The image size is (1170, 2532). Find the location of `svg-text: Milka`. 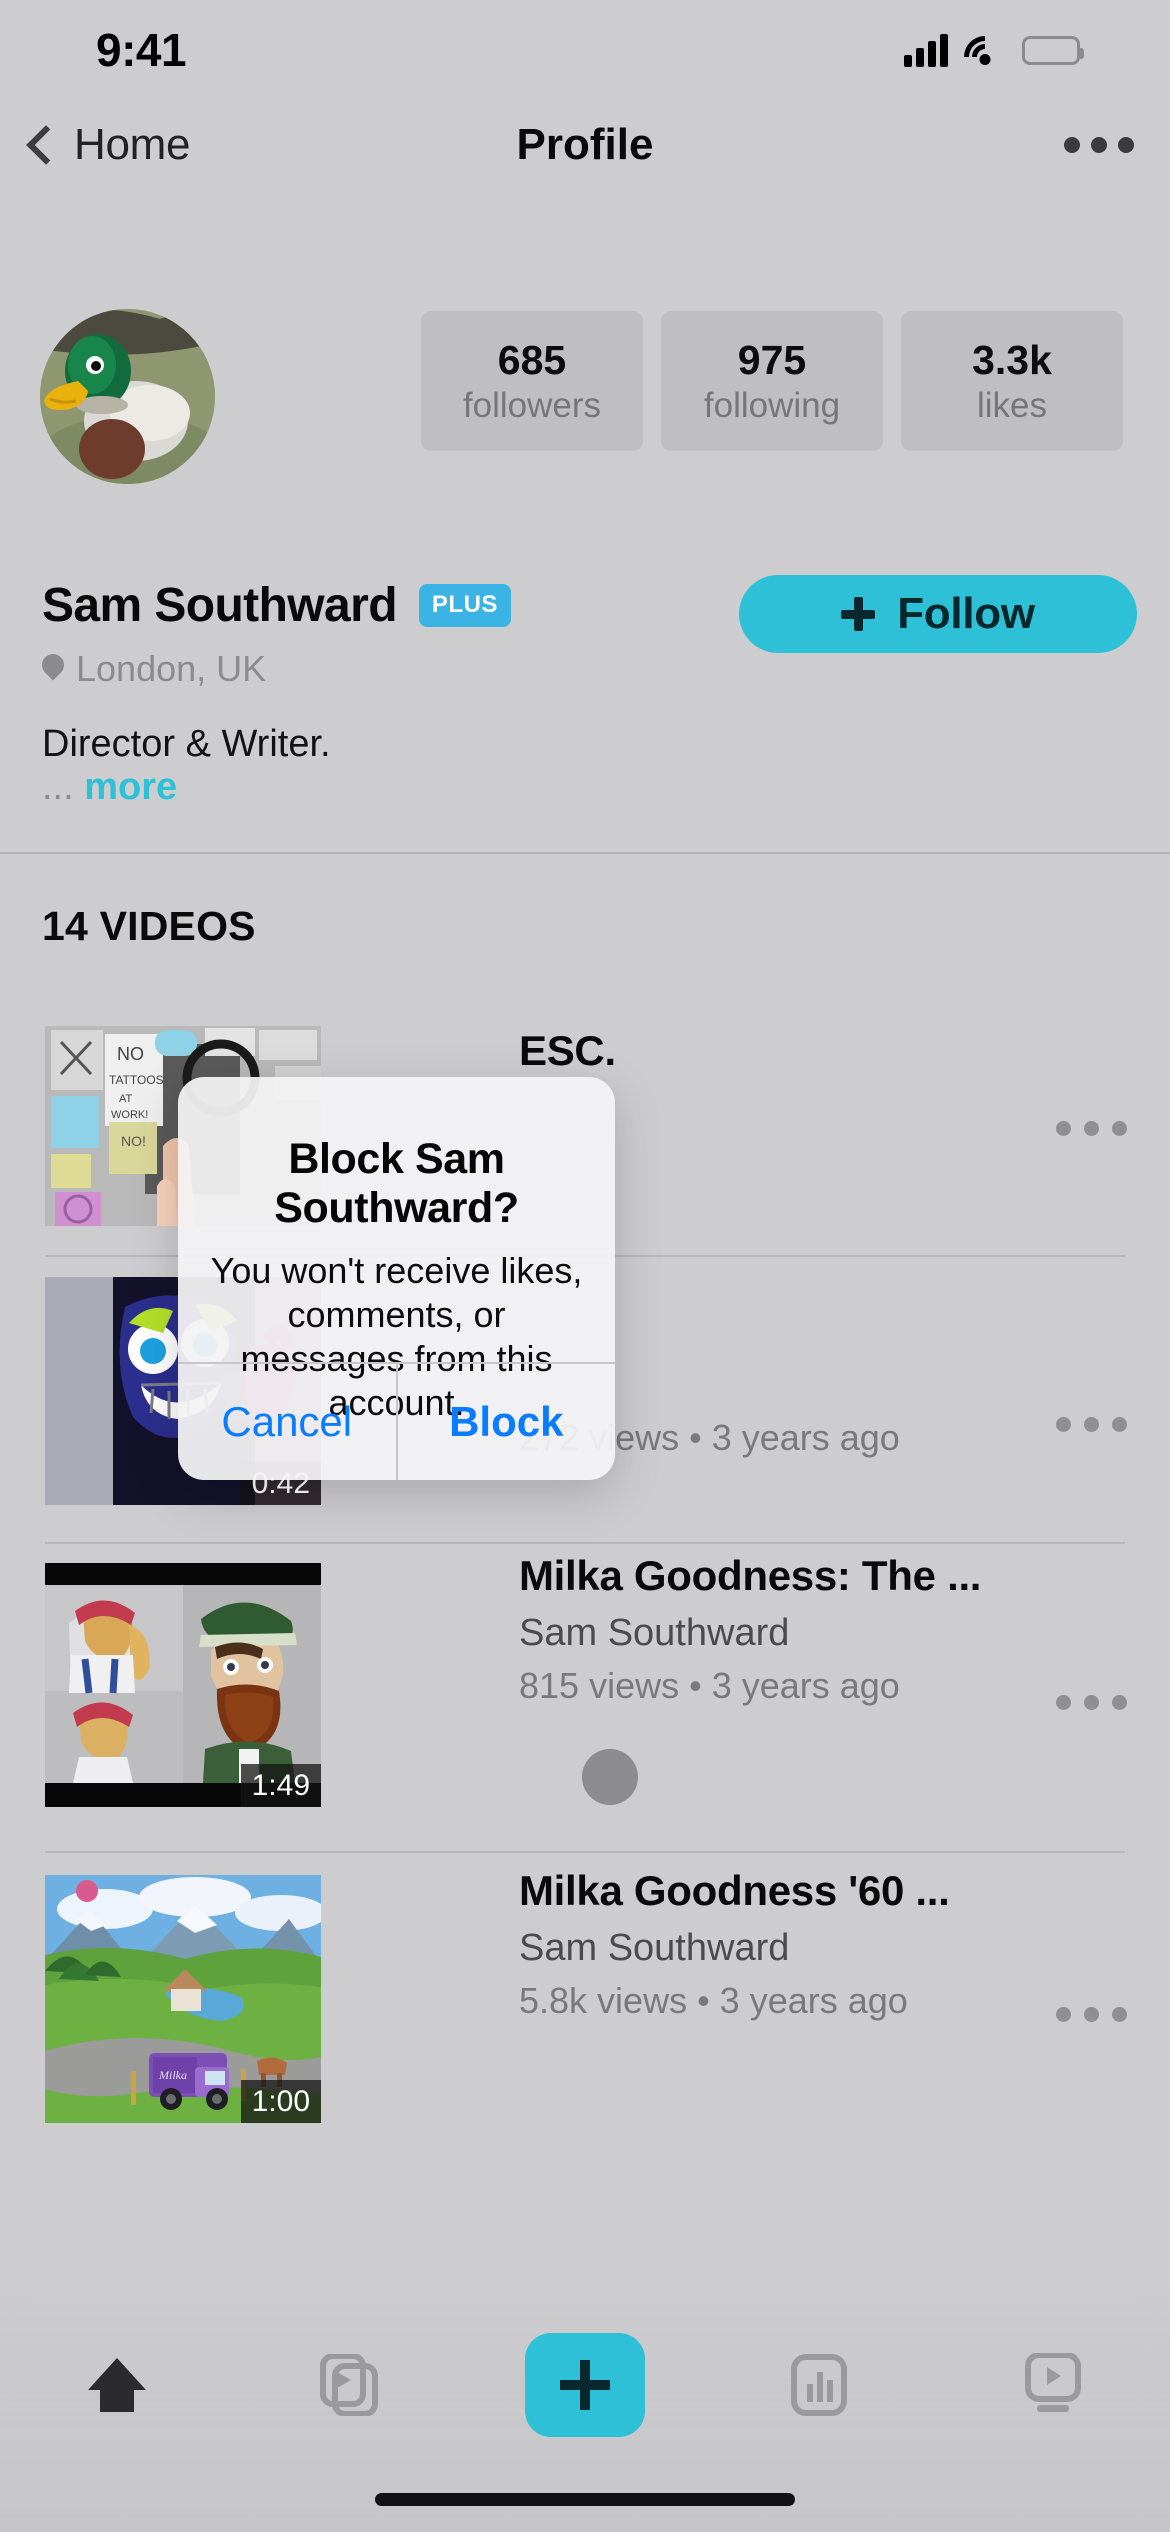

svg-text: Milka is located at coordinates (172, 2075).